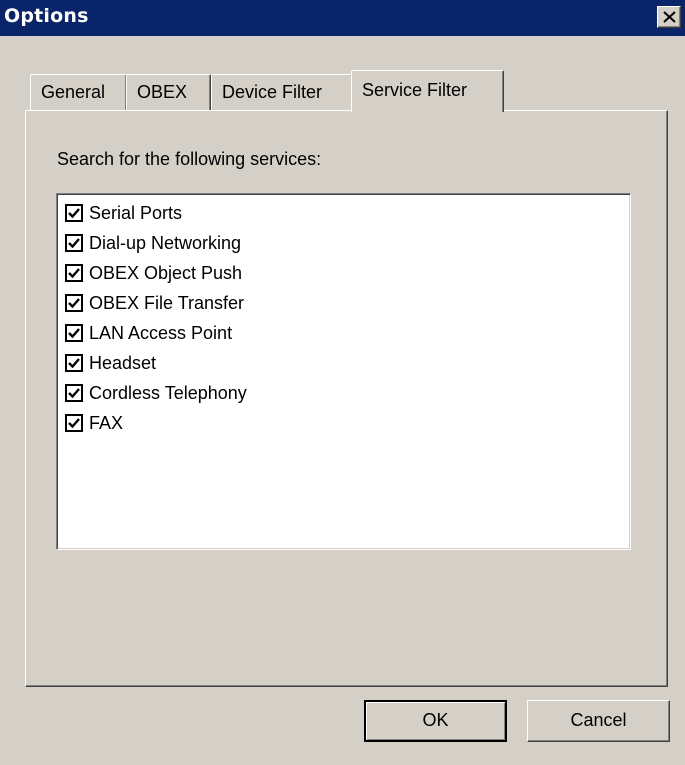  Describe the element at coordinates (73, 92) in the screenshot. I see `tab-general-label: General` at that location.